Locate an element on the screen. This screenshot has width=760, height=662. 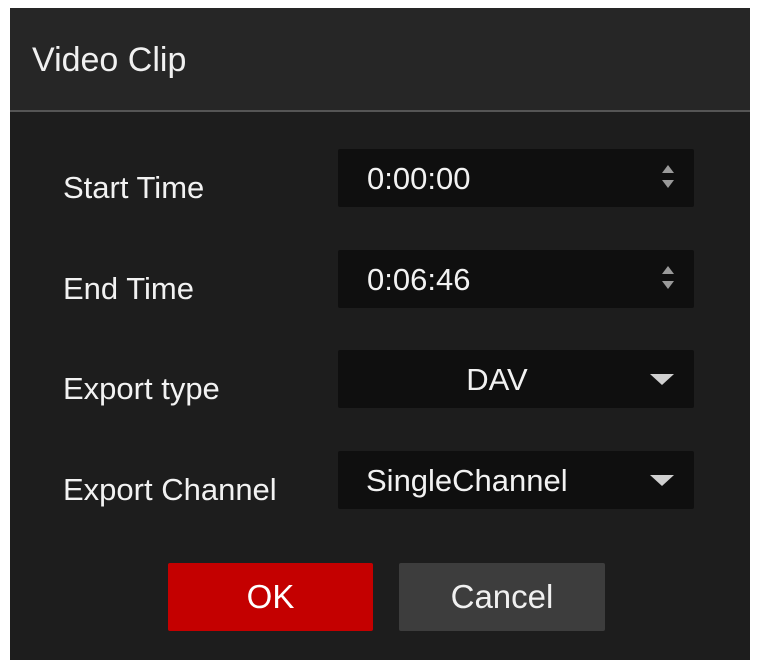
start-time-value: 0:00:00 is located at coordinates (418, 179).